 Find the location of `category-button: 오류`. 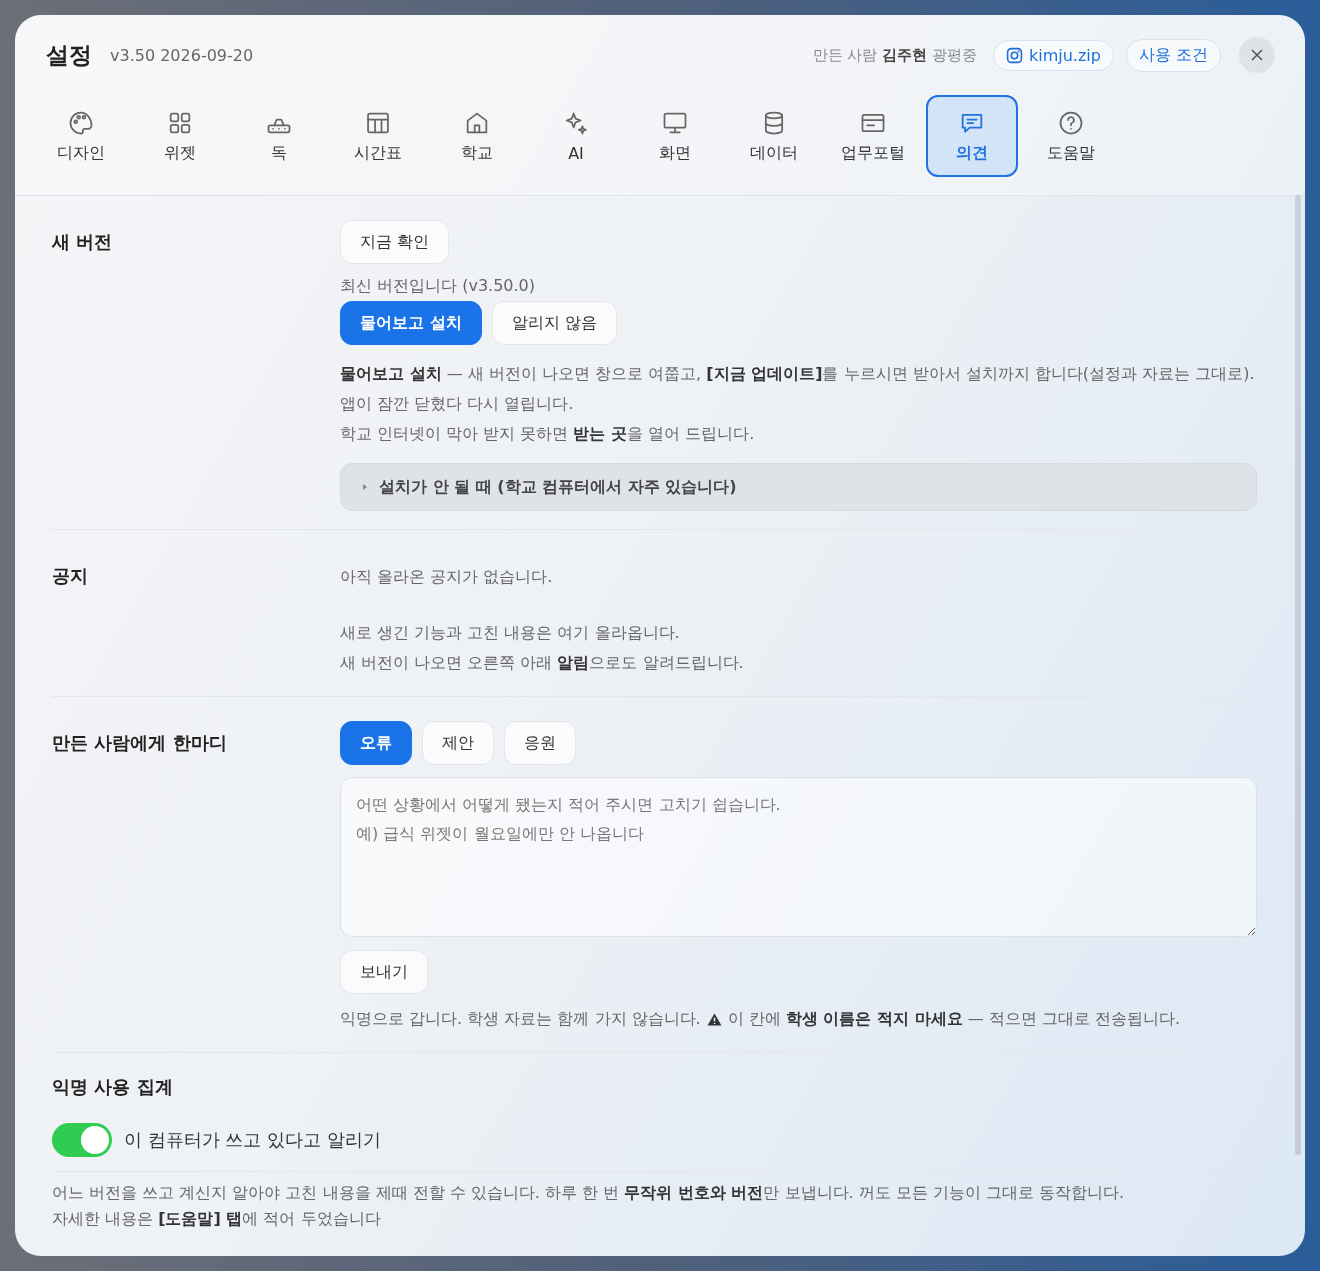

category-button: 오류 is located at coordinates (376, 743).